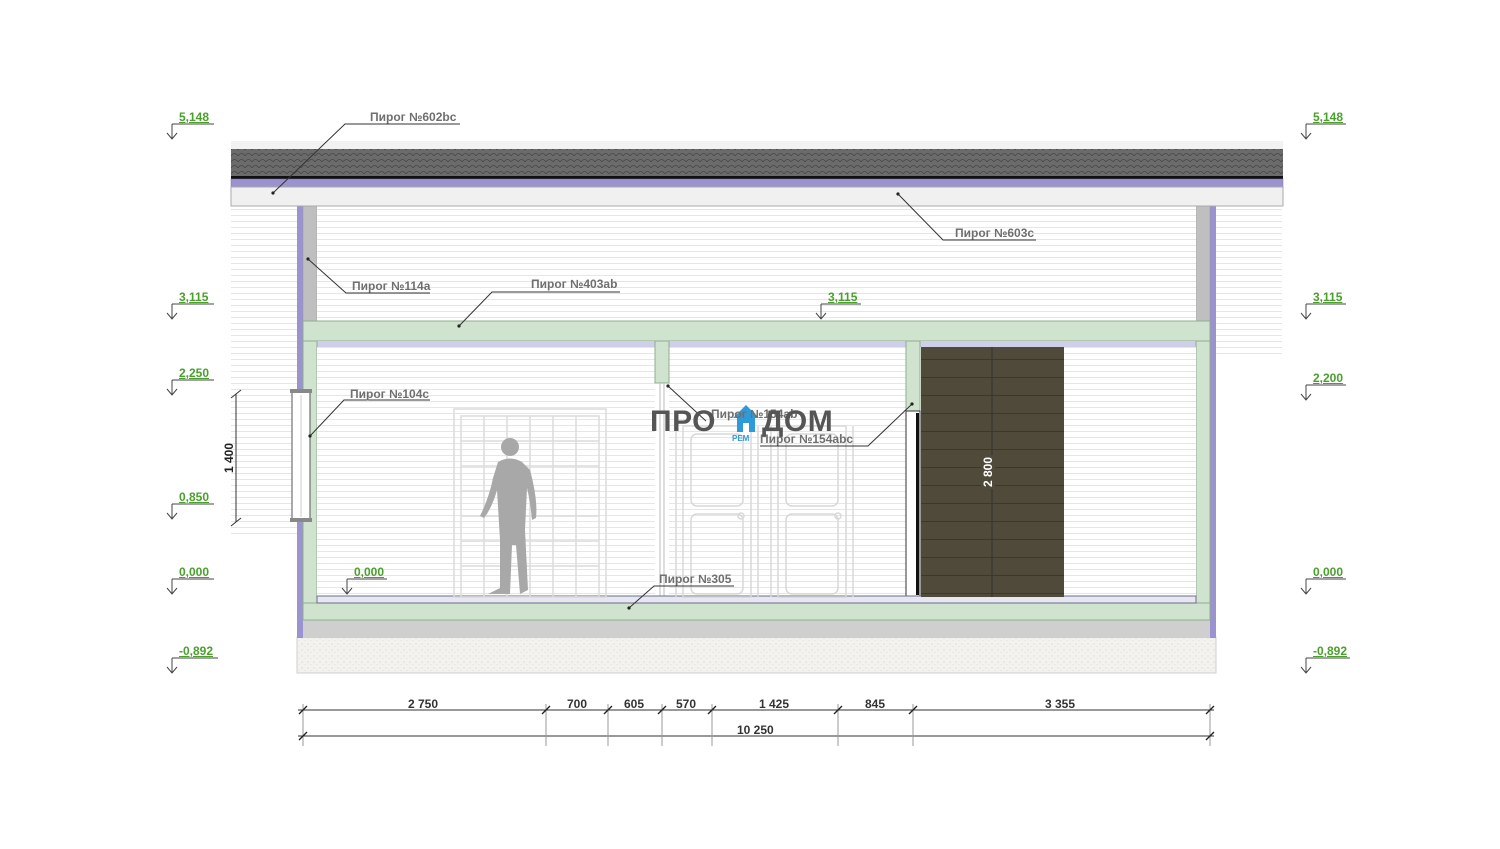 The image size is (1500, 849). I want to click on logo-text-left: ПРО, so click(683, 421).